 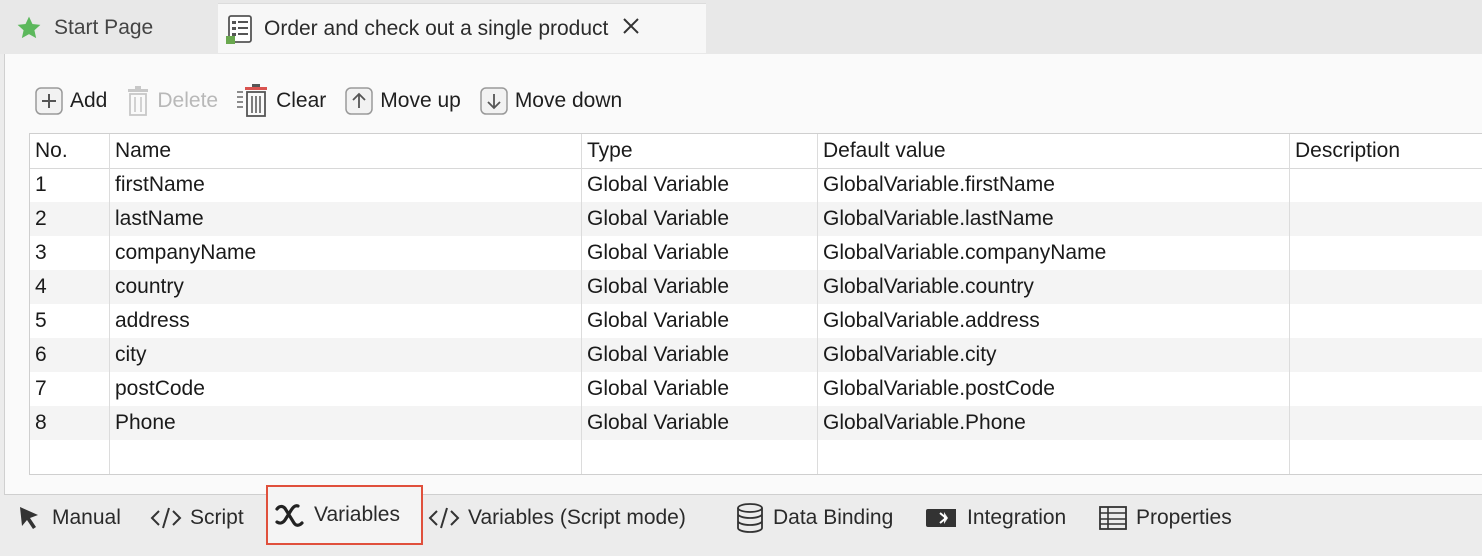 I want to click on add-label: Add, so click(x=89, y=100).